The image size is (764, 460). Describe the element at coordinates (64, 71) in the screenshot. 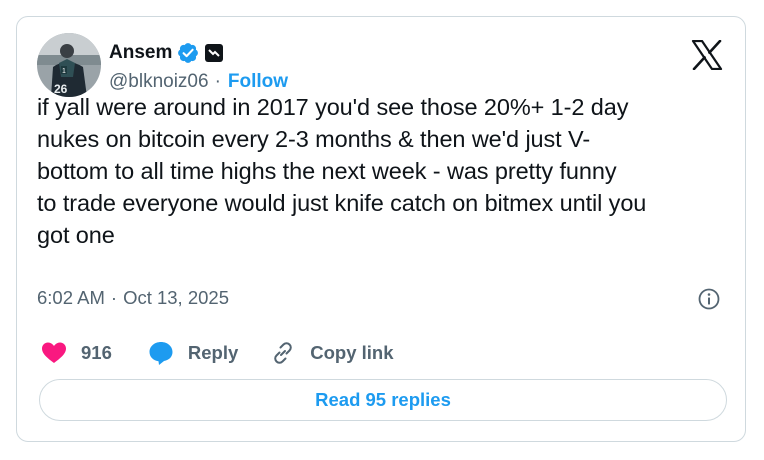

I see `svg-text: 1` at that location.